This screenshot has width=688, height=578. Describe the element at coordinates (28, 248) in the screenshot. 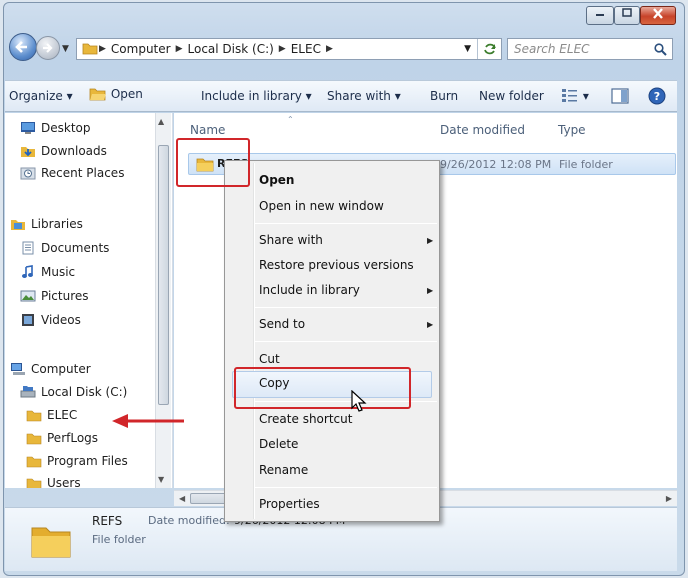

I see `documents-icon` at that location.